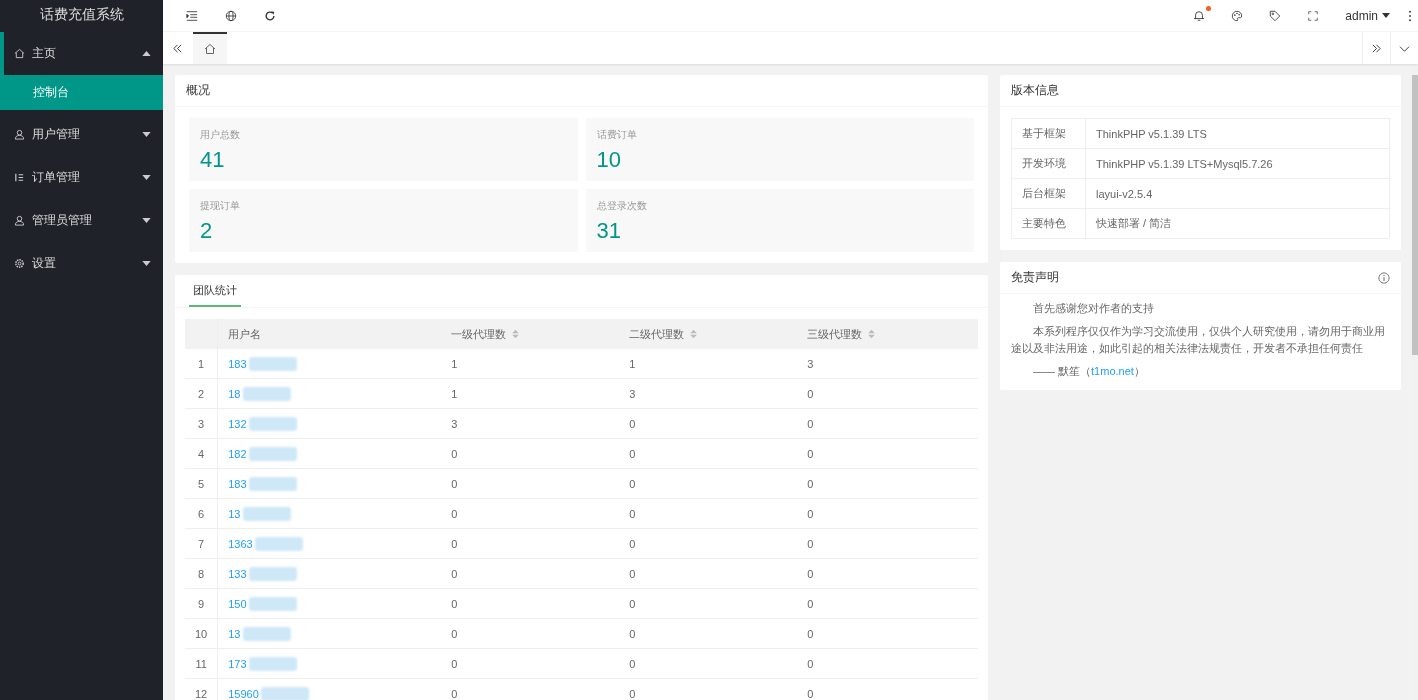 This screenshot has height=700, width=1418. I want to click on row-number: 12, so click(201, 689).